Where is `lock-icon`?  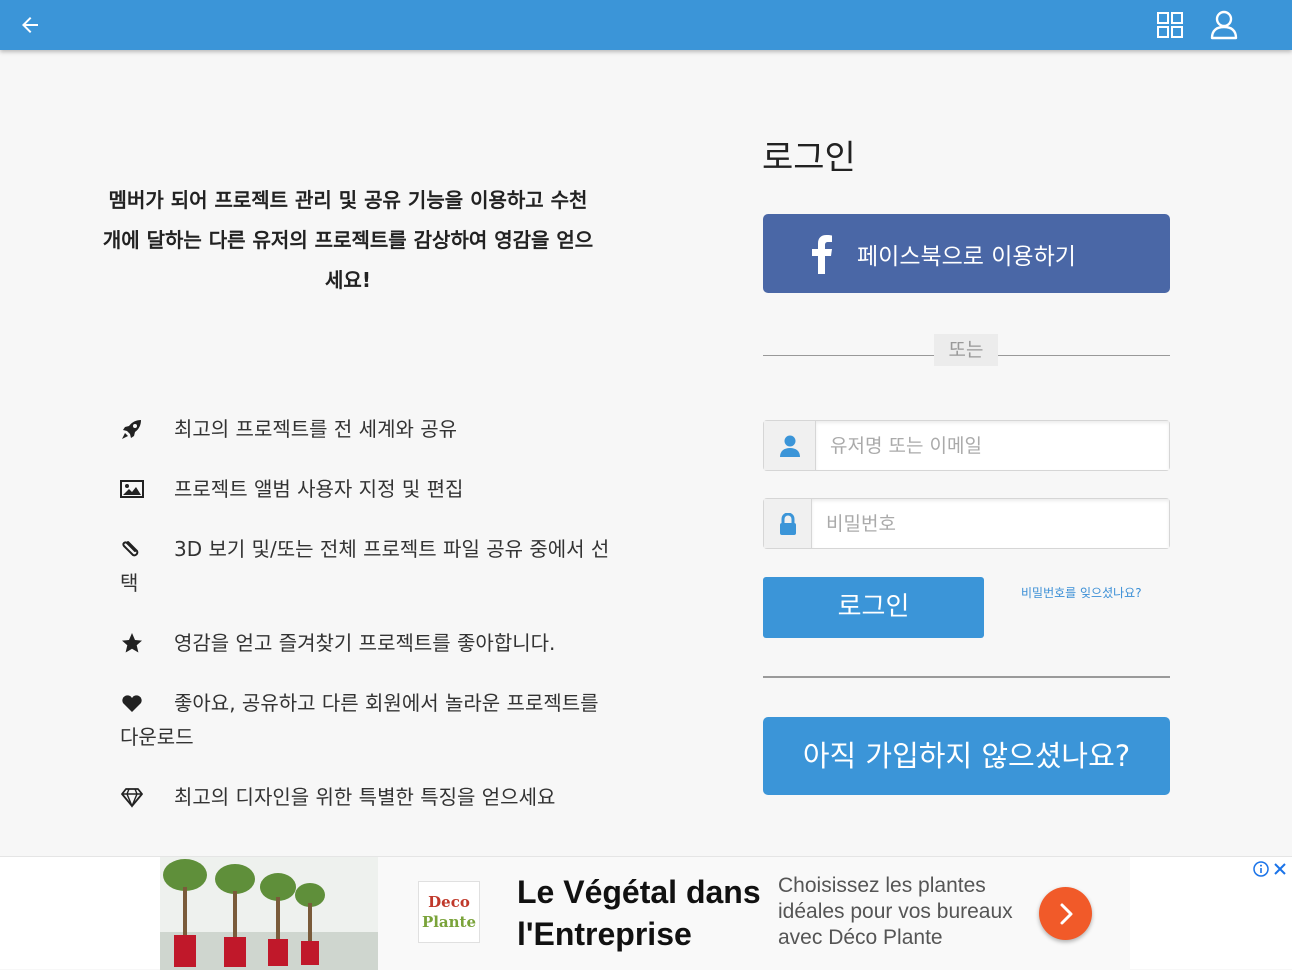 lock-icon is located at coordinates (787, 523).